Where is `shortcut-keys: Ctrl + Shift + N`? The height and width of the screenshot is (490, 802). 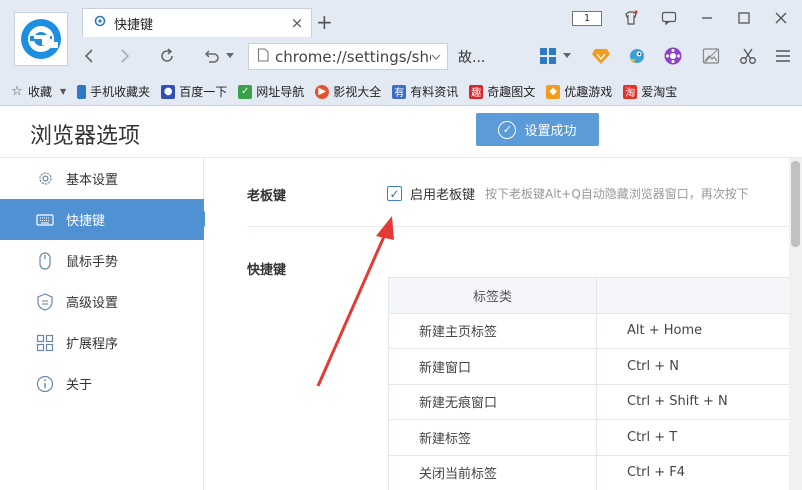 shortcut-keys: Ctrl + Shift + N is located at coordinates (692, 401).